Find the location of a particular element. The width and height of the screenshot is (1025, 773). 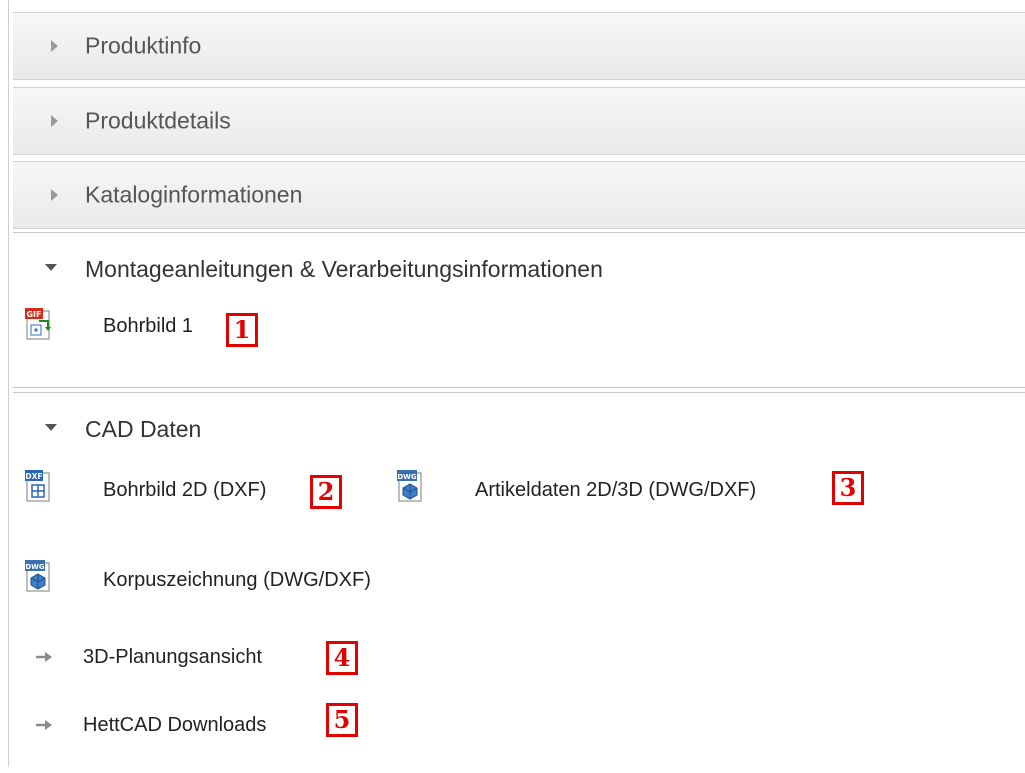

link-hettcad-downloads: HettCAD Downloads is located at coordinates (175, 725).